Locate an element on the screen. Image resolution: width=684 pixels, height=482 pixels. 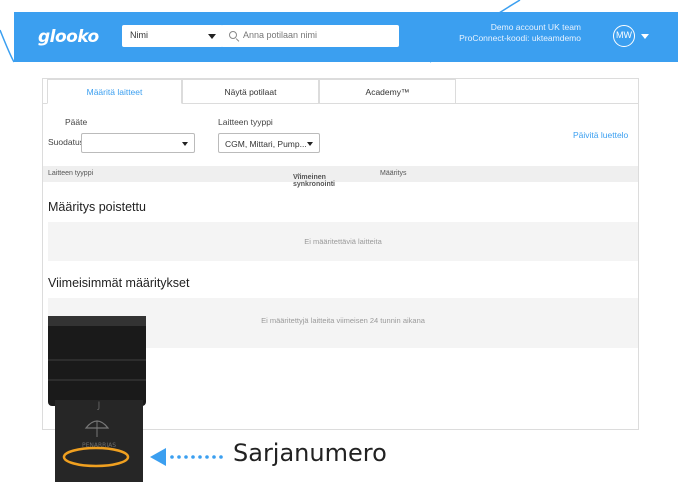
avatar: MW is located at coordinates (624, 36).